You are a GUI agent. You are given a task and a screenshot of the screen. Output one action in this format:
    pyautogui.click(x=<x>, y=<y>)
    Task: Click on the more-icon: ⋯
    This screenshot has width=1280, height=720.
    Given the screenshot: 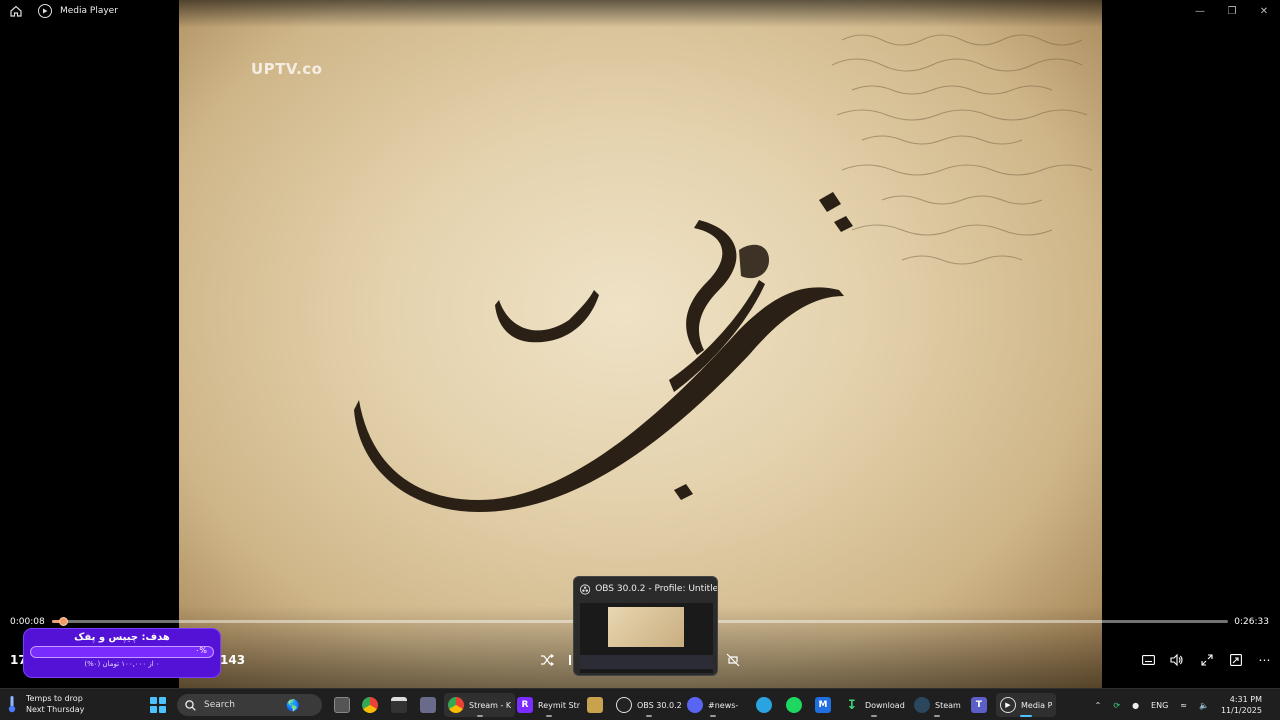 What is the action you would take?
    pyautogui.click(x=1265, y=660)
    